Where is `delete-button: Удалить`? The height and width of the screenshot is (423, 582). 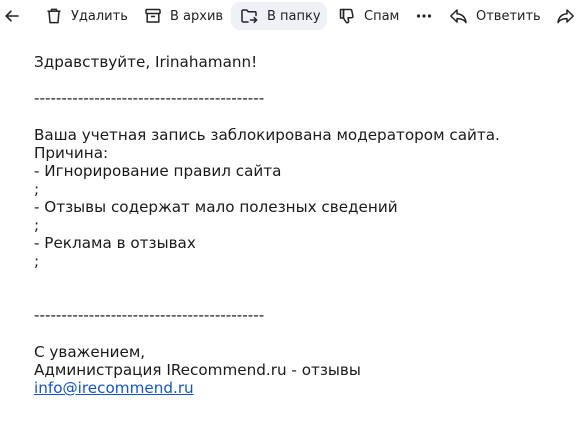
delete-button: Удалить is located at coordinates (86, 16).